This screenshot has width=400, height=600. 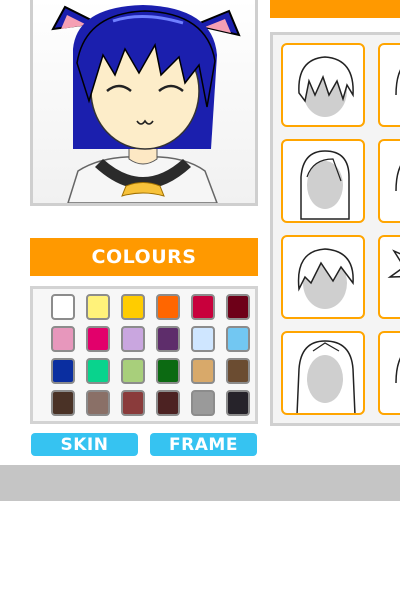 I want to click on colour-palette, so click(x=144, y=355).